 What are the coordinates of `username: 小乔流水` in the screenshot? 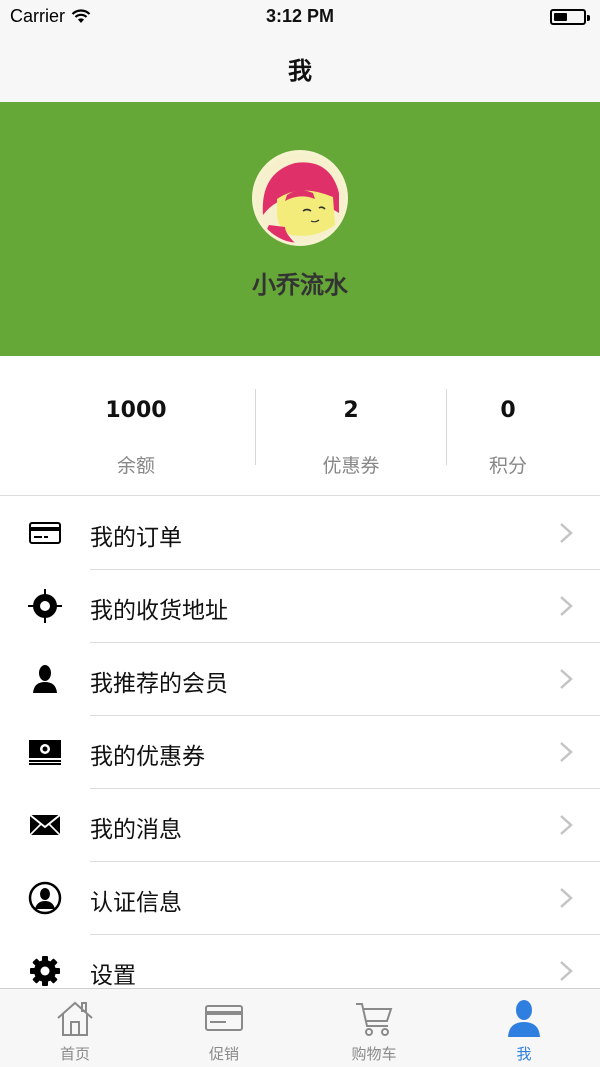 It's located at (300, 285).